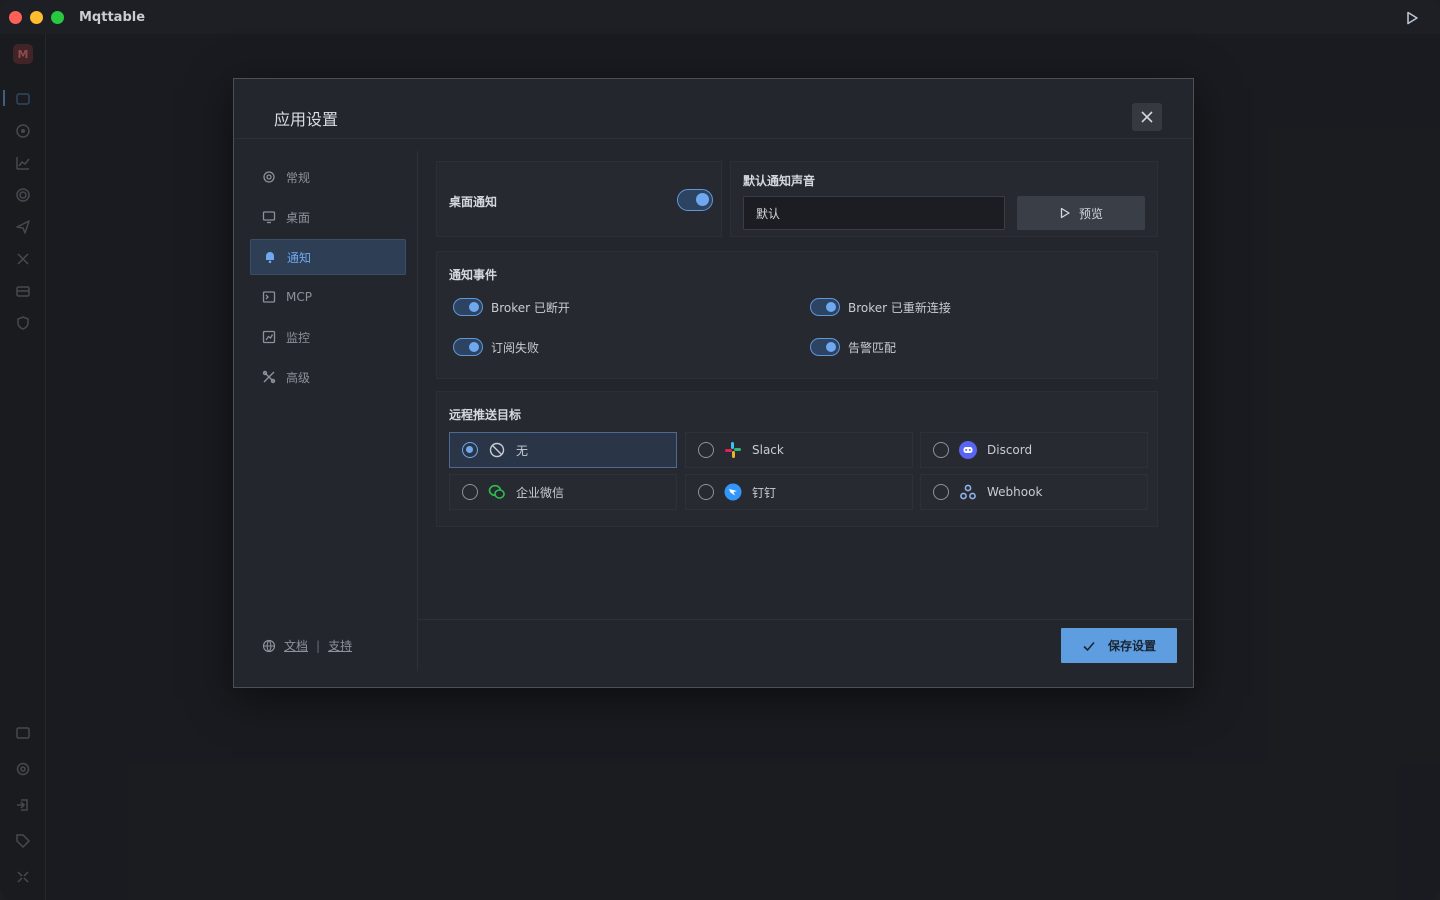 This screenshot has width=1440, height=900. Describe the element at coordinates (768, 450) in the screenshot. I see `target-label: Slack` at that location.